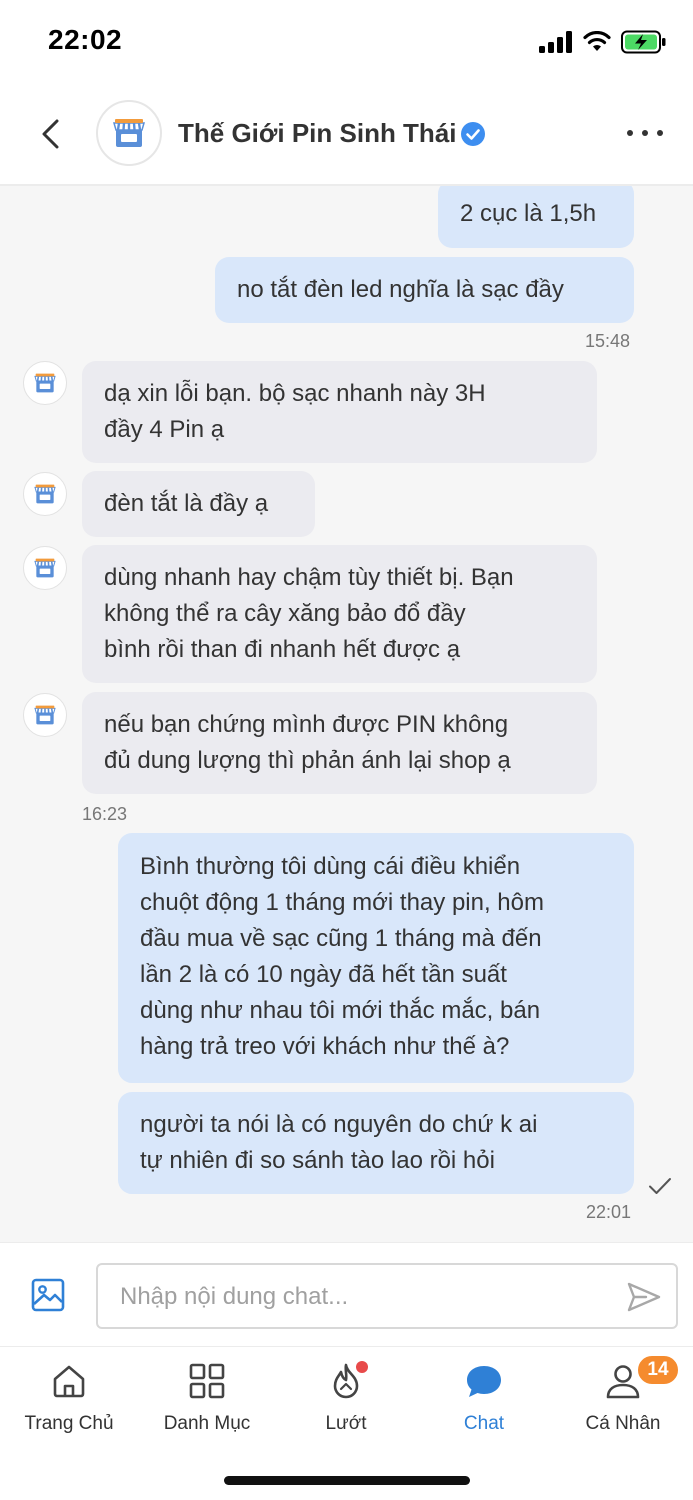 This screenshot has height=1500, width=693. What do you see at coordinates (48, 1295) in the screenshot?
I see `image-icon` at bounding box center [48, 1295].